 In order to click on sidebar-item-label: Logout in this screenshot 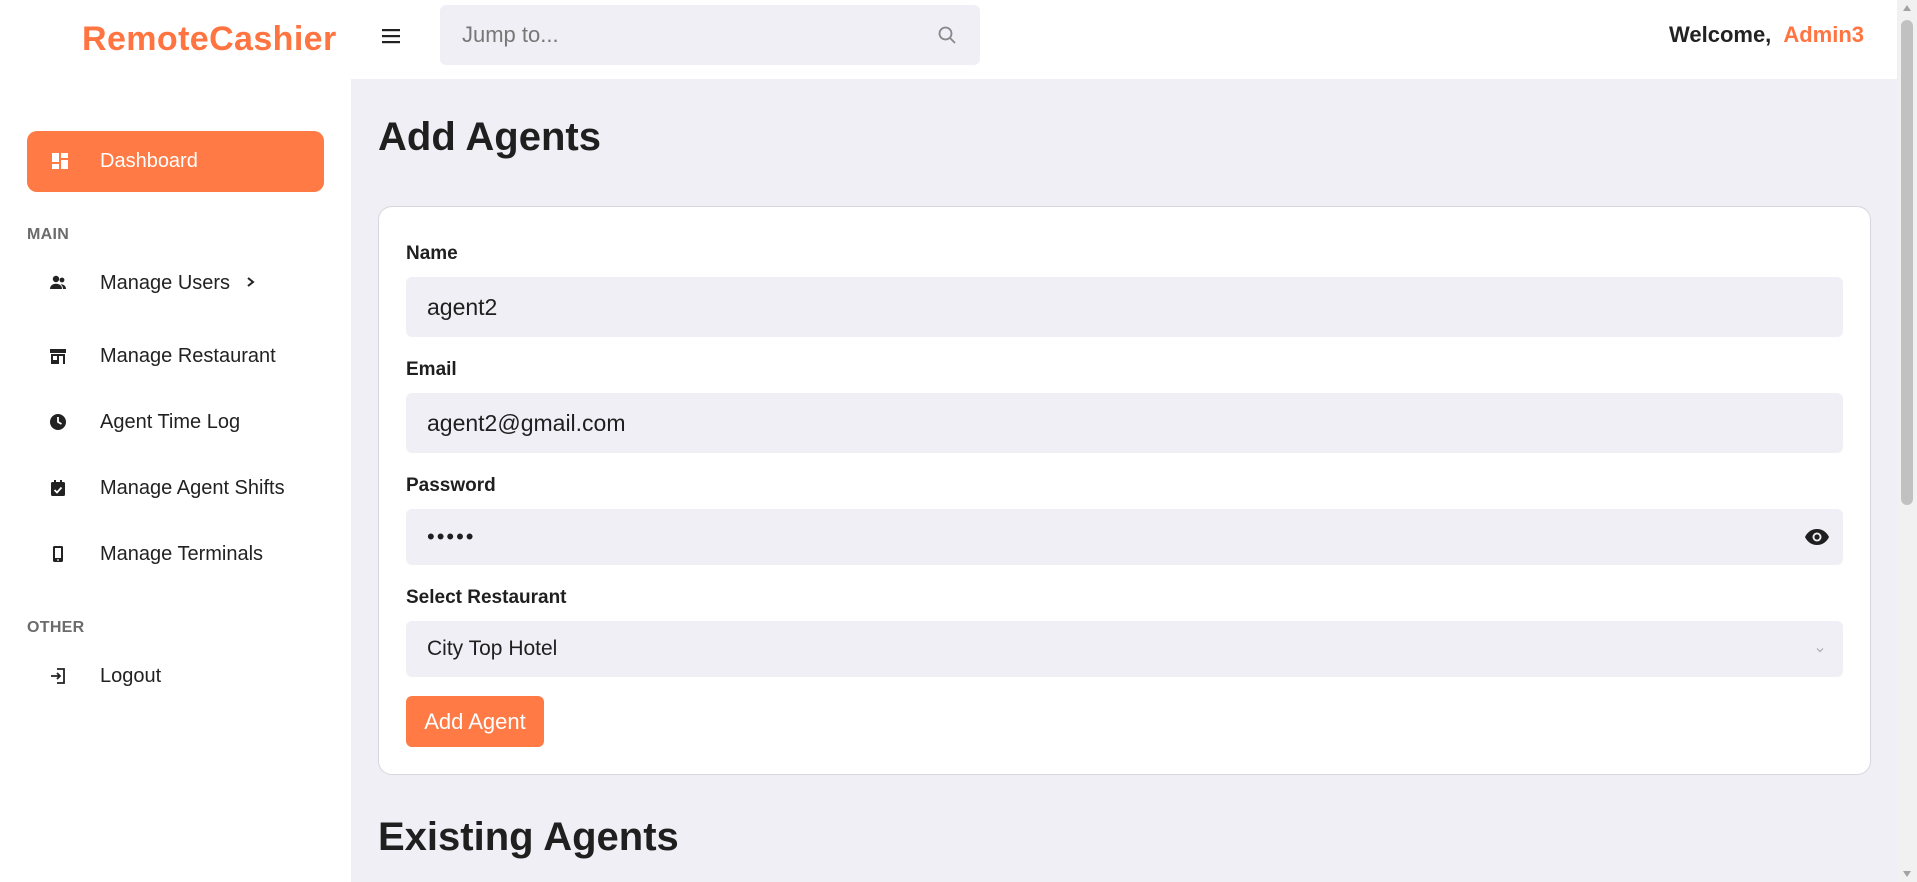, I will do `click(131, 675)`.